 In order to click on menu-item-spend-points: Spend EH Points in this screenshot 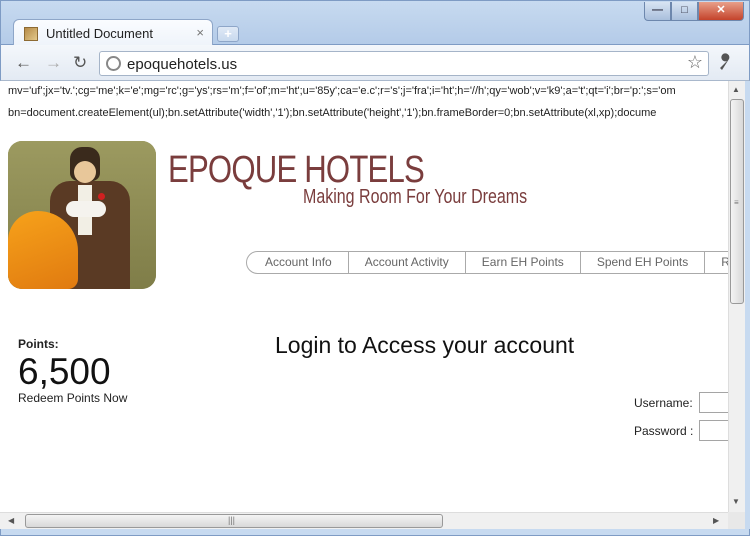, I will do `click(643, 262)`.